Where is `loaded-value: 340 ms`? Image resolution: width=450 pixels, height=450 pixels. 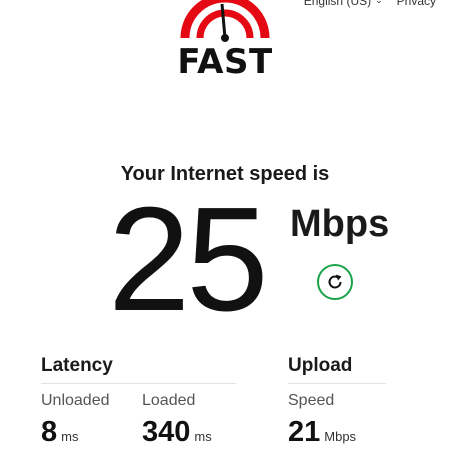 loaded-value: 340 ms is located at coordinates (177, 432).